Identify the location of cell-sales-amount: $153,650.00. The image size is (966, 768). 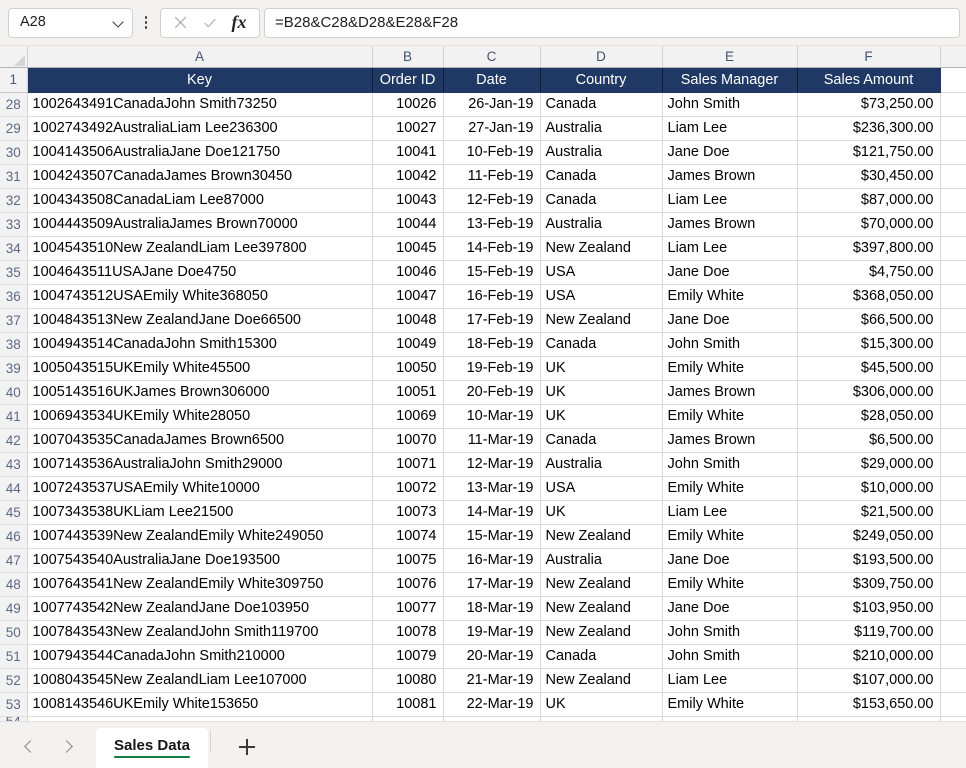
(869, 704).